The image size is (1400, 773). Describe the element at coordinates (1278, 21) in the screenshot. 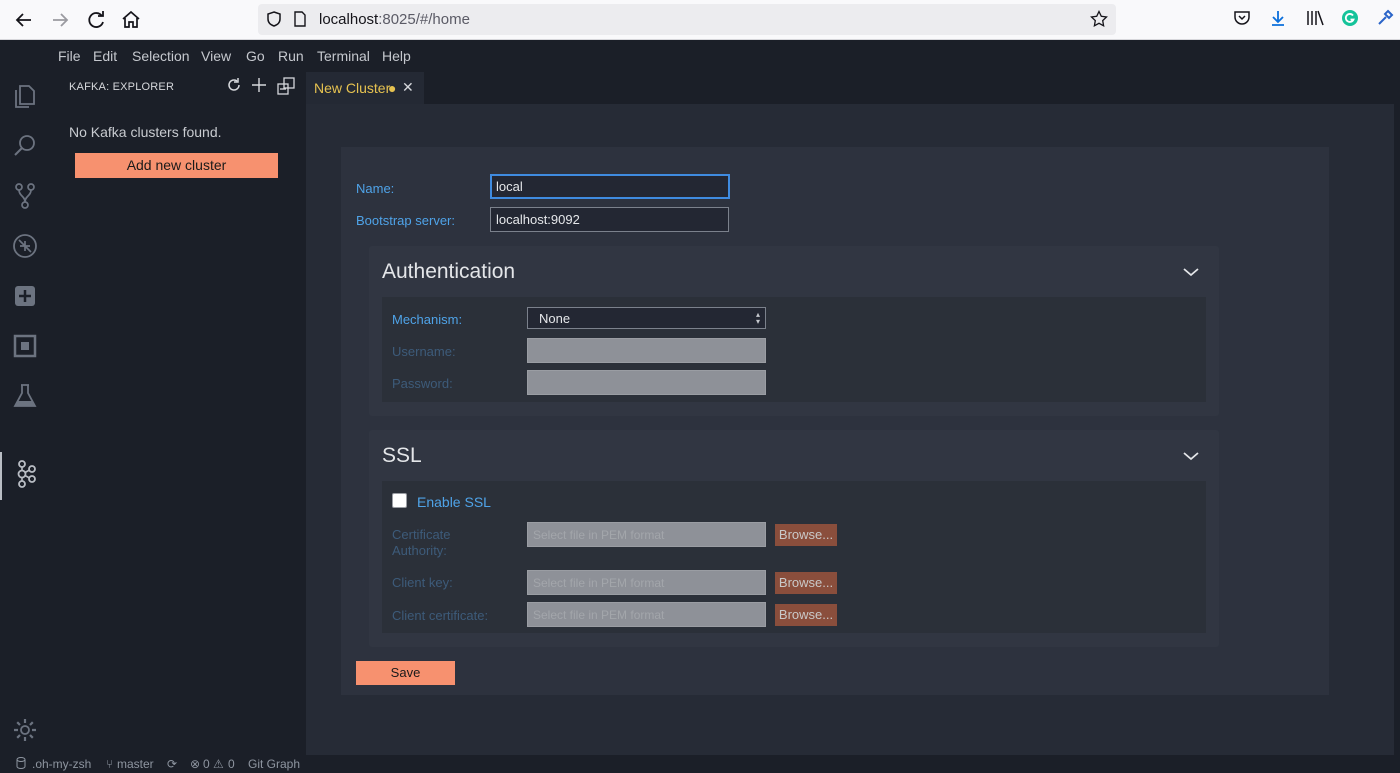

I see `download-icon` at that location.